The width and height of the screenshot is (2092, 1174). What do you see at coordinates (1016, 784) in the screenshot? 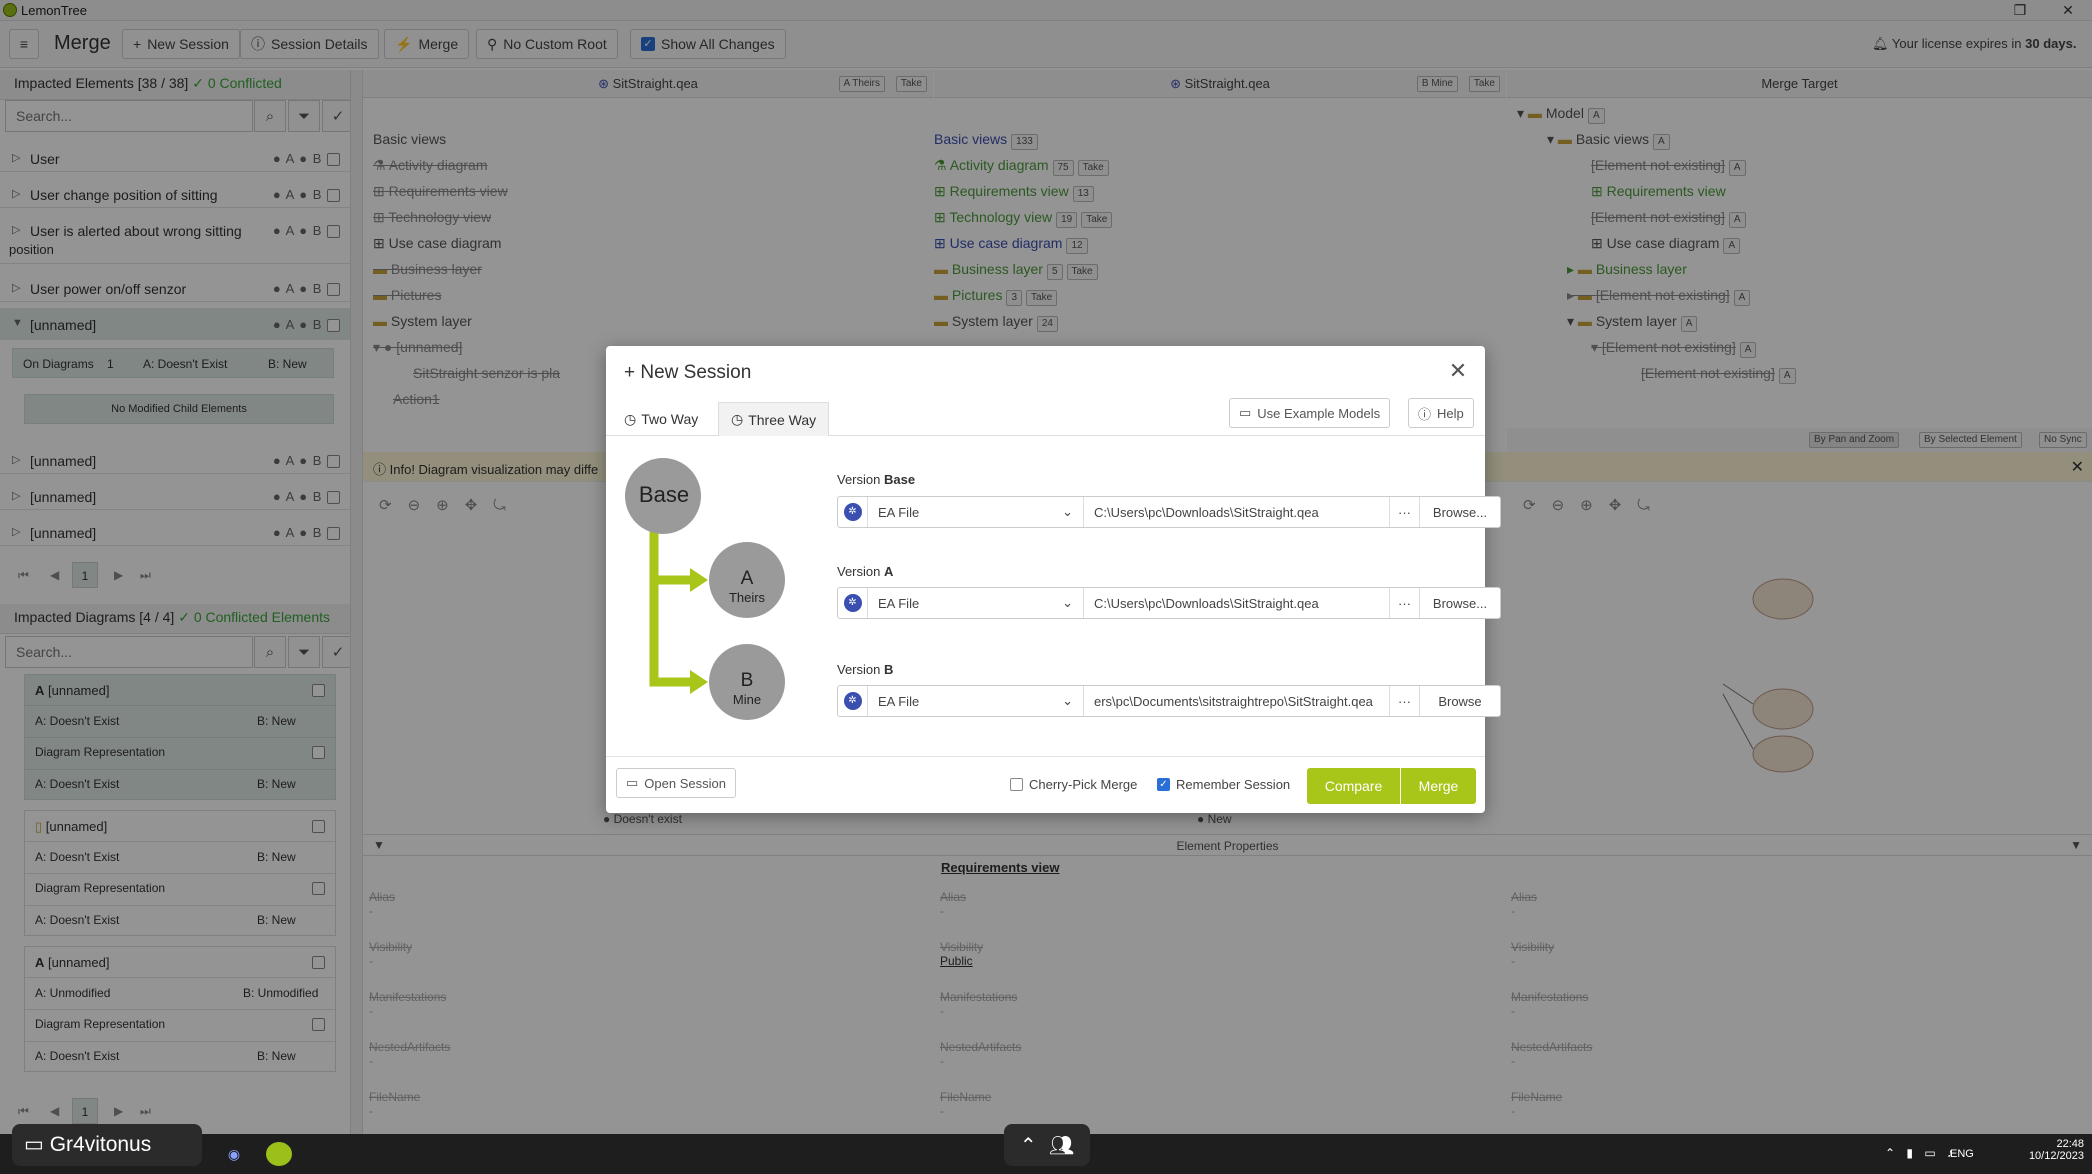
I see `cherry-pick-checkbox` at bounding box center [1016, 784].